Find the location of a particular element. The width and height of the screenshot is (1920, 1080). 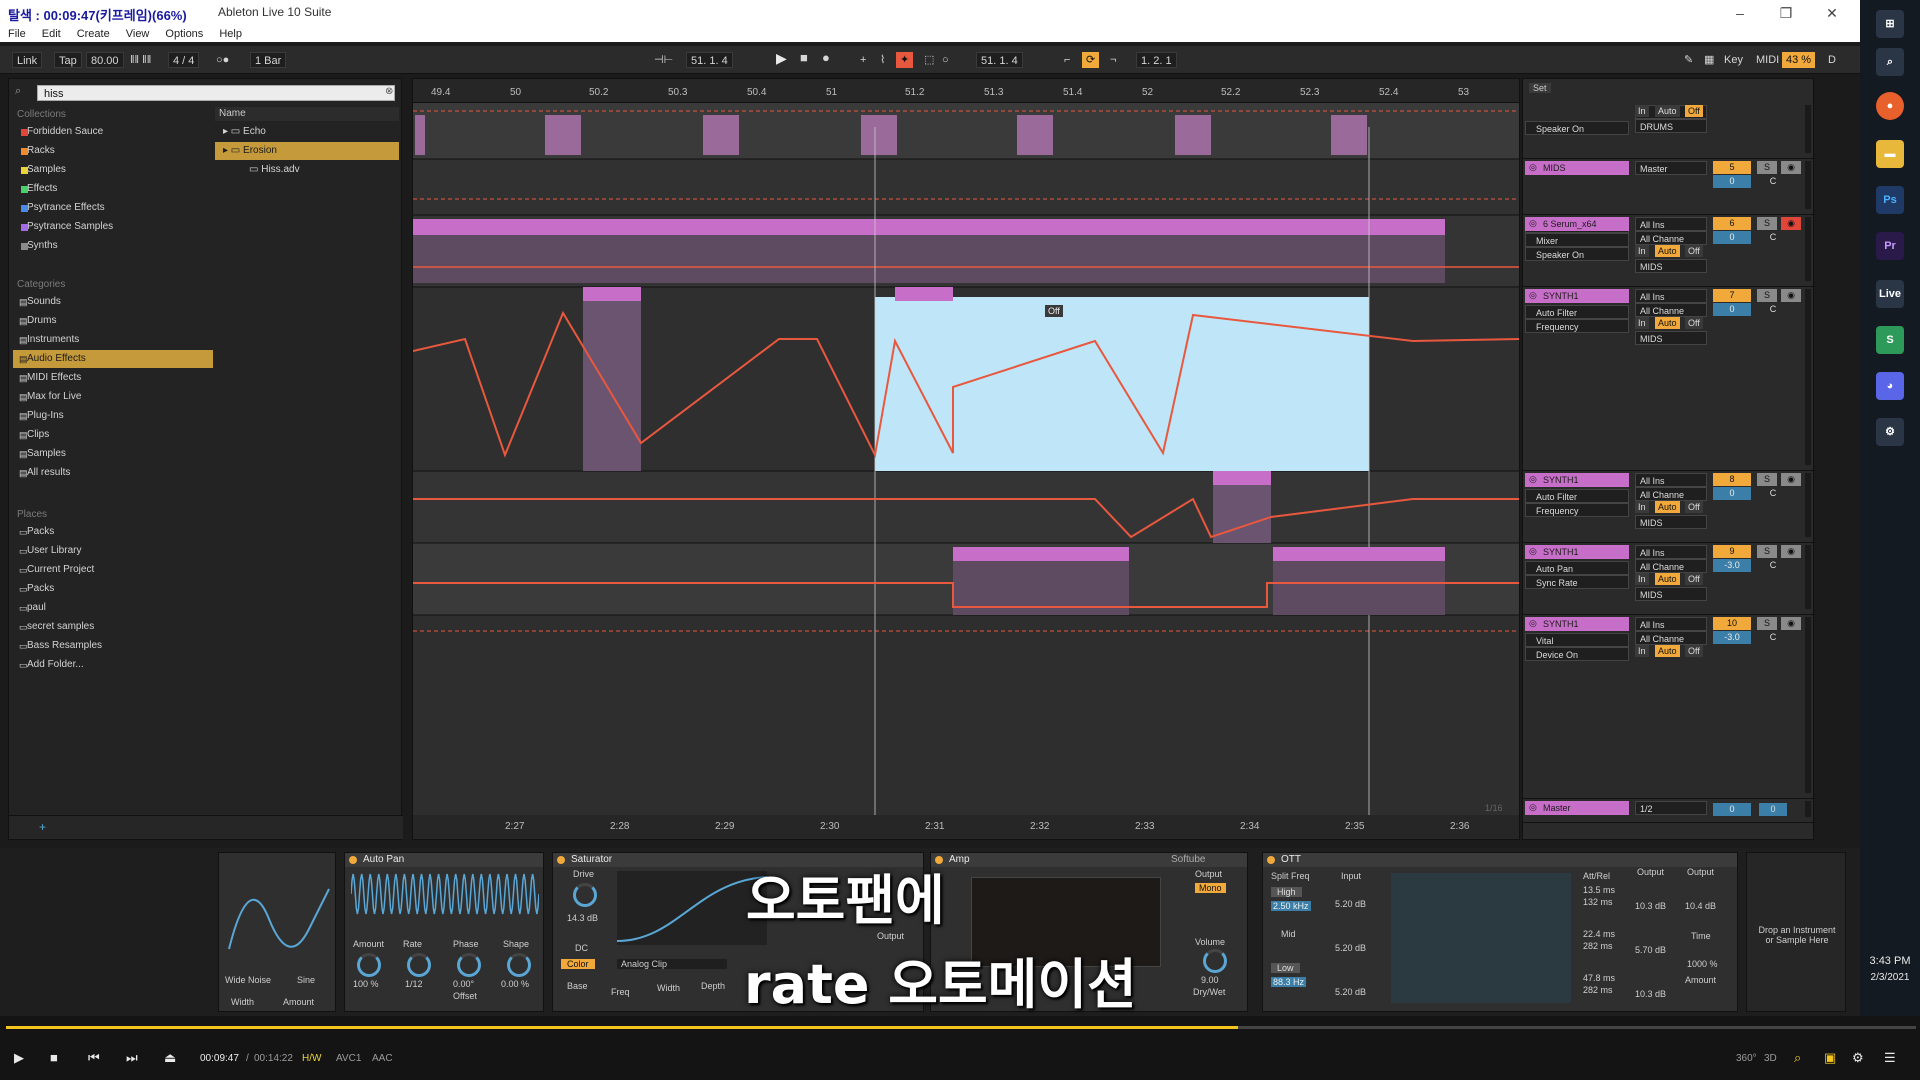

output-routing-select: MIDS is located at coordinates (1671, 338).